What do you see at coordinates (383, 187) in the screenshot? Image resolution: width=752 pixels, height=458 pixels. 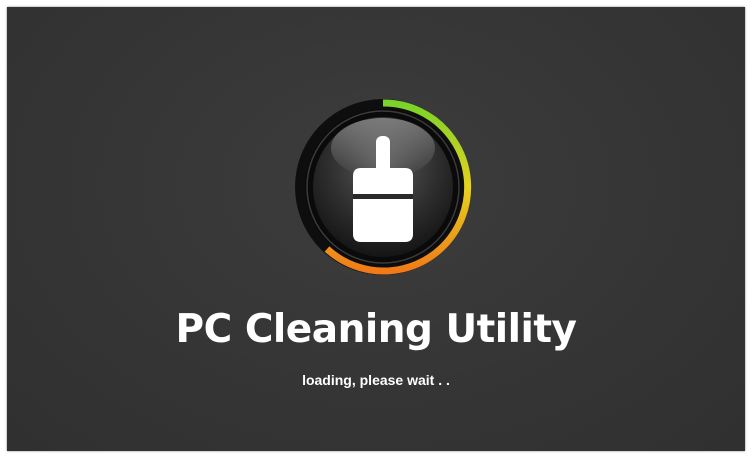 I see `app-logo` at bounding box center [383, 187].